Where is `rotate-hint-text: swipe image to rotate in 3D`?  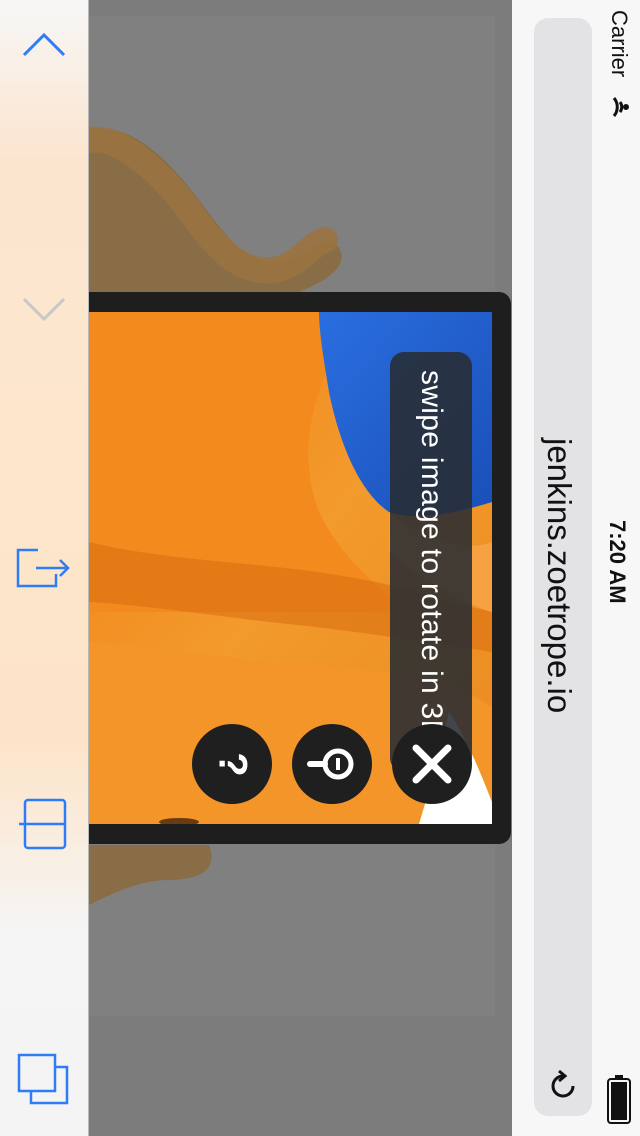 rotate-hint-text: swipe image to rotate in 3D is located at coordinates (431, 556).